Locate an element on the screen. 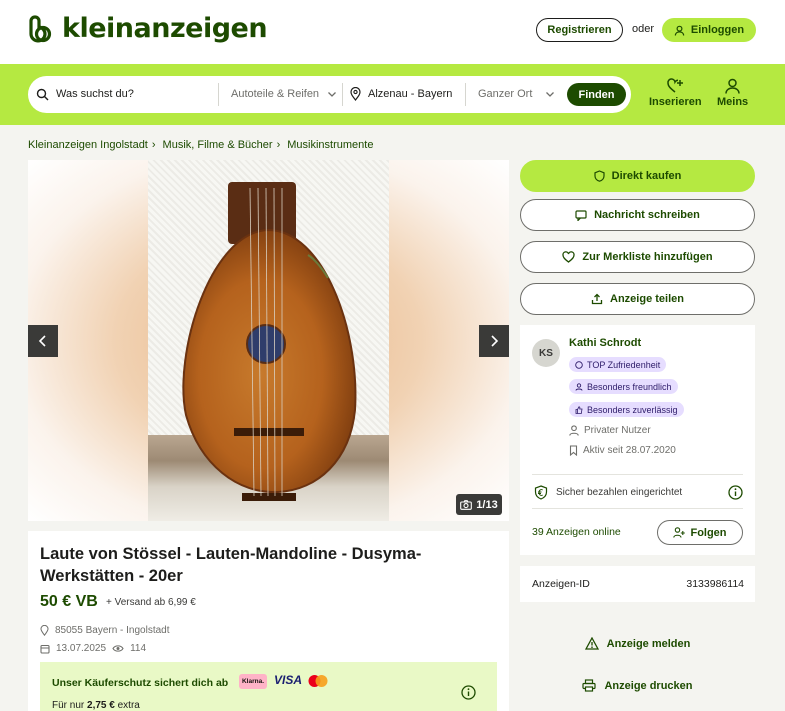 The height and width of the screenshot is (711, 785). follow-button: Folgen is located at coordinates (700, 532).